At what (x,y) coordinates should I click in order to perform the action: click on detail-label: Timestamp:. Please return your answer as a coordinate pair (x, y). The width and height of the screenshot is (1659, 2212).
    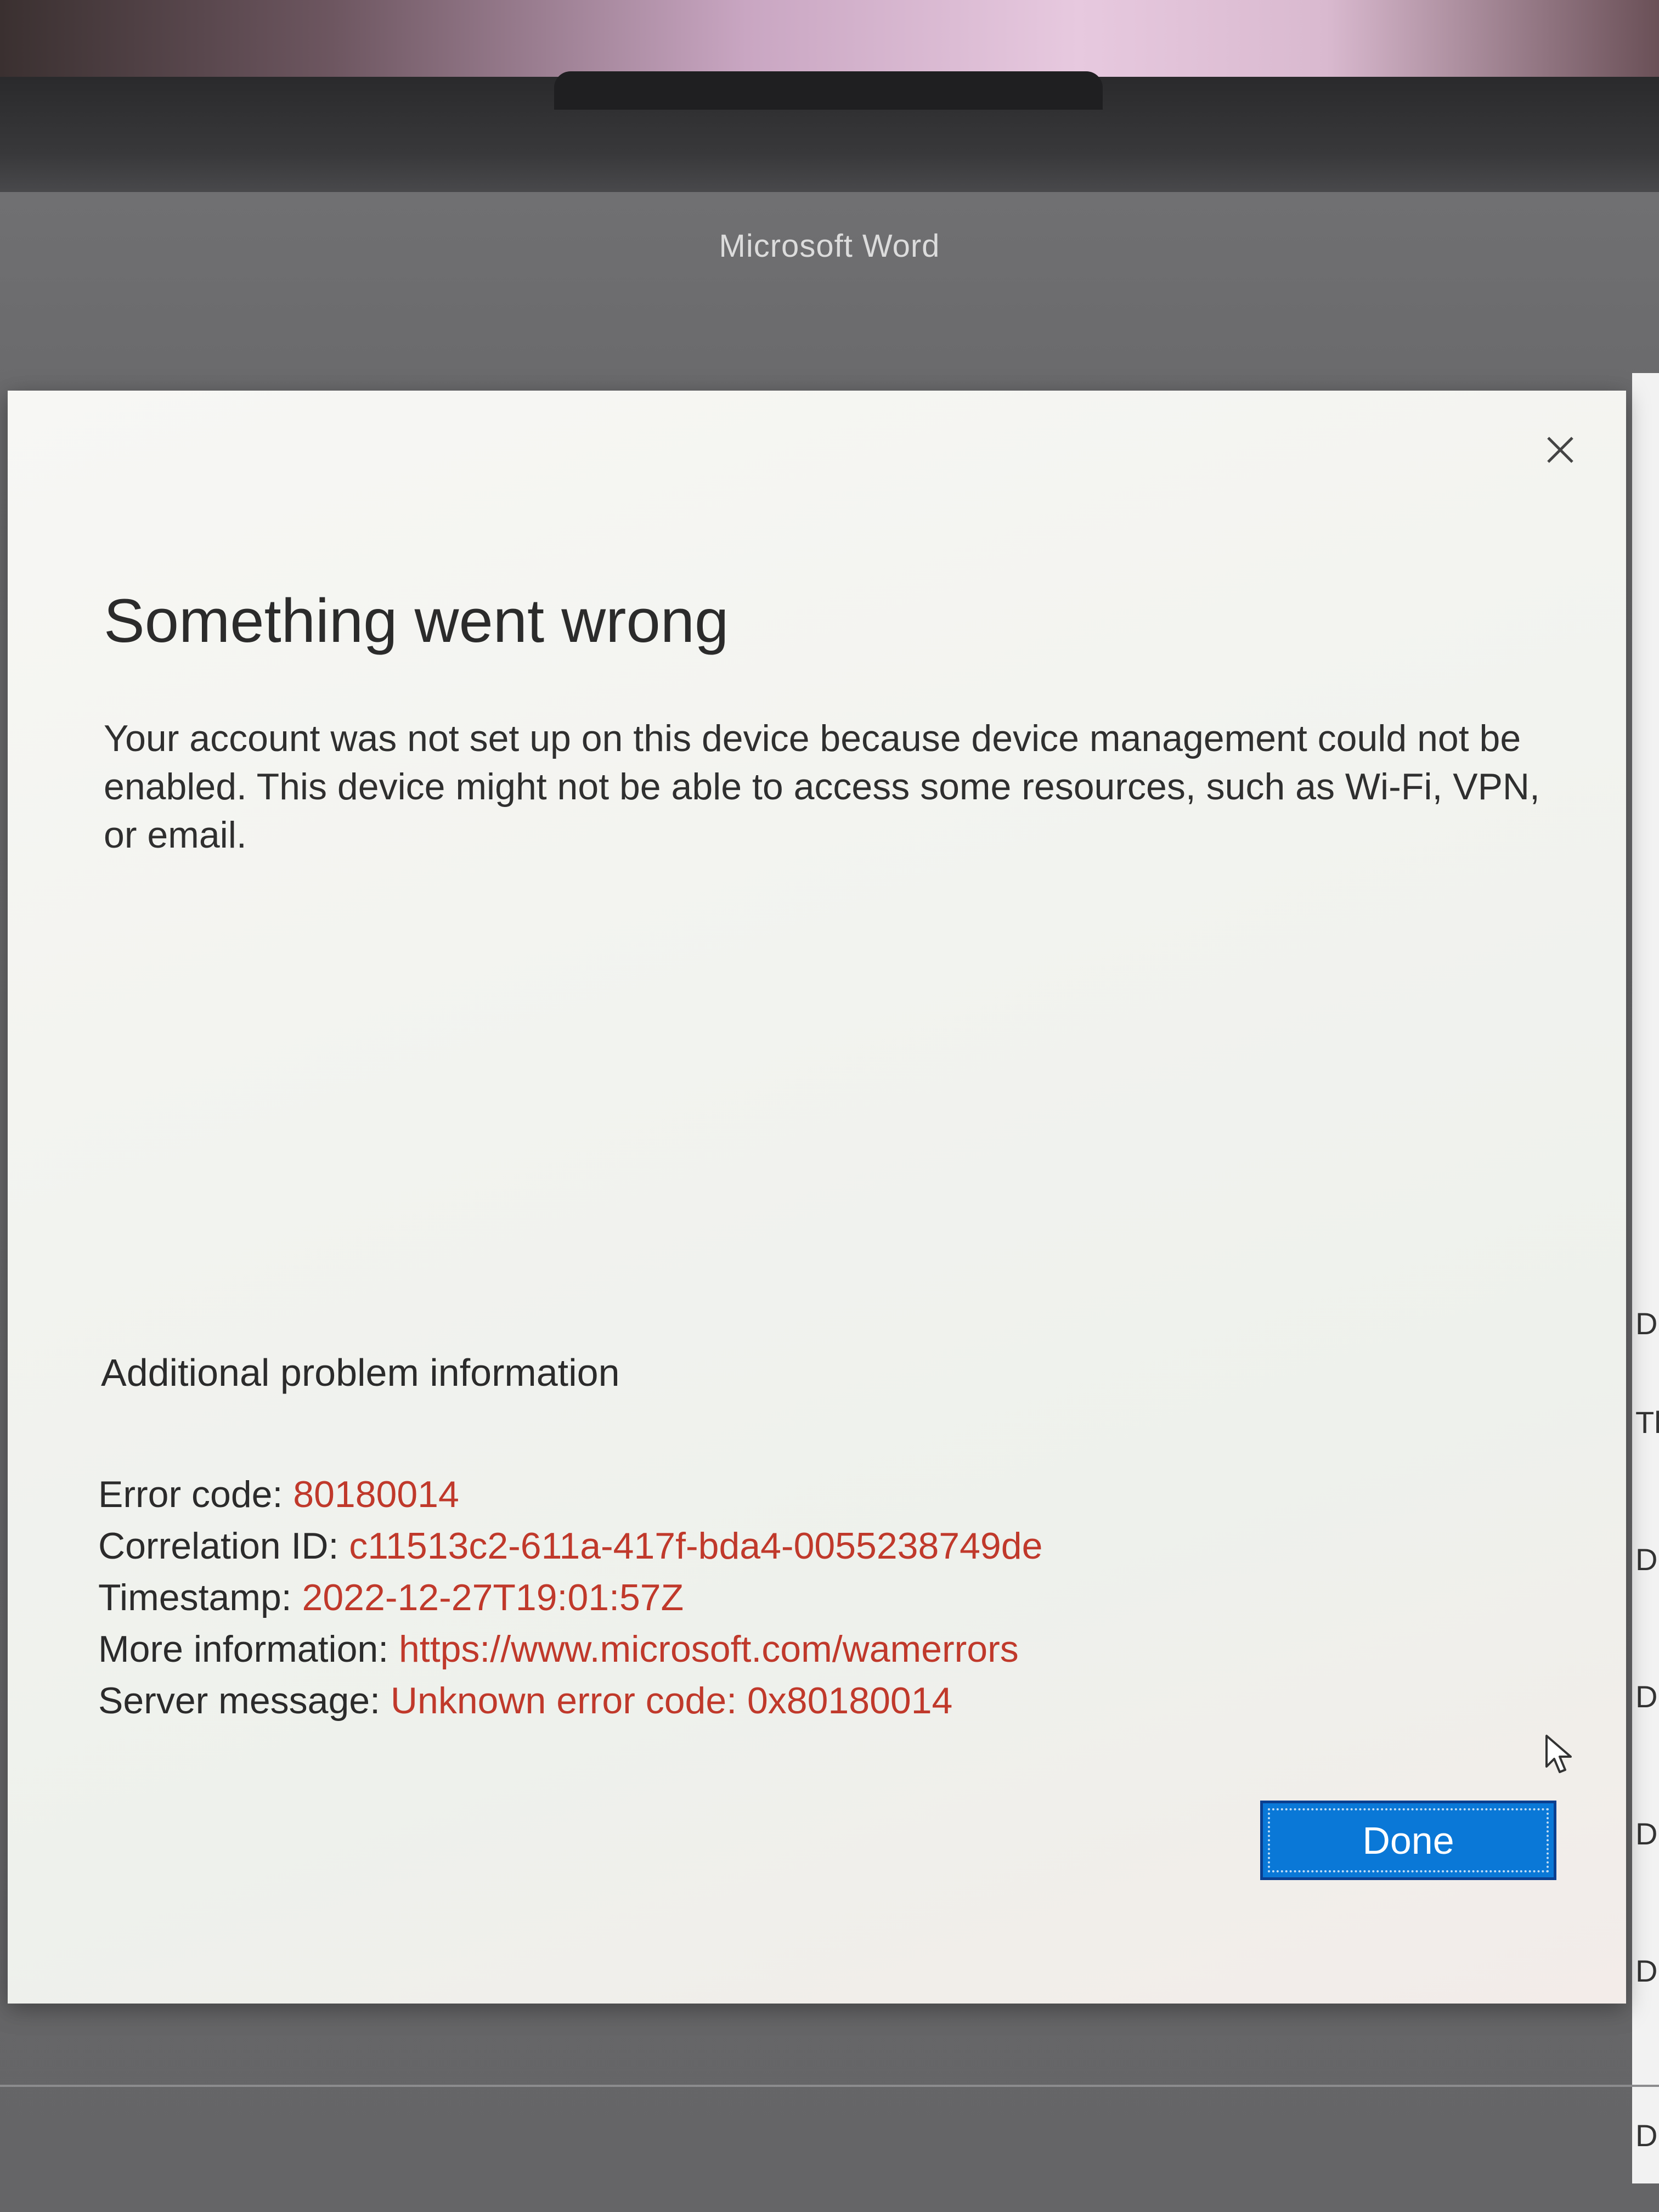
    Looking at the image, I should click on (200, 1597).